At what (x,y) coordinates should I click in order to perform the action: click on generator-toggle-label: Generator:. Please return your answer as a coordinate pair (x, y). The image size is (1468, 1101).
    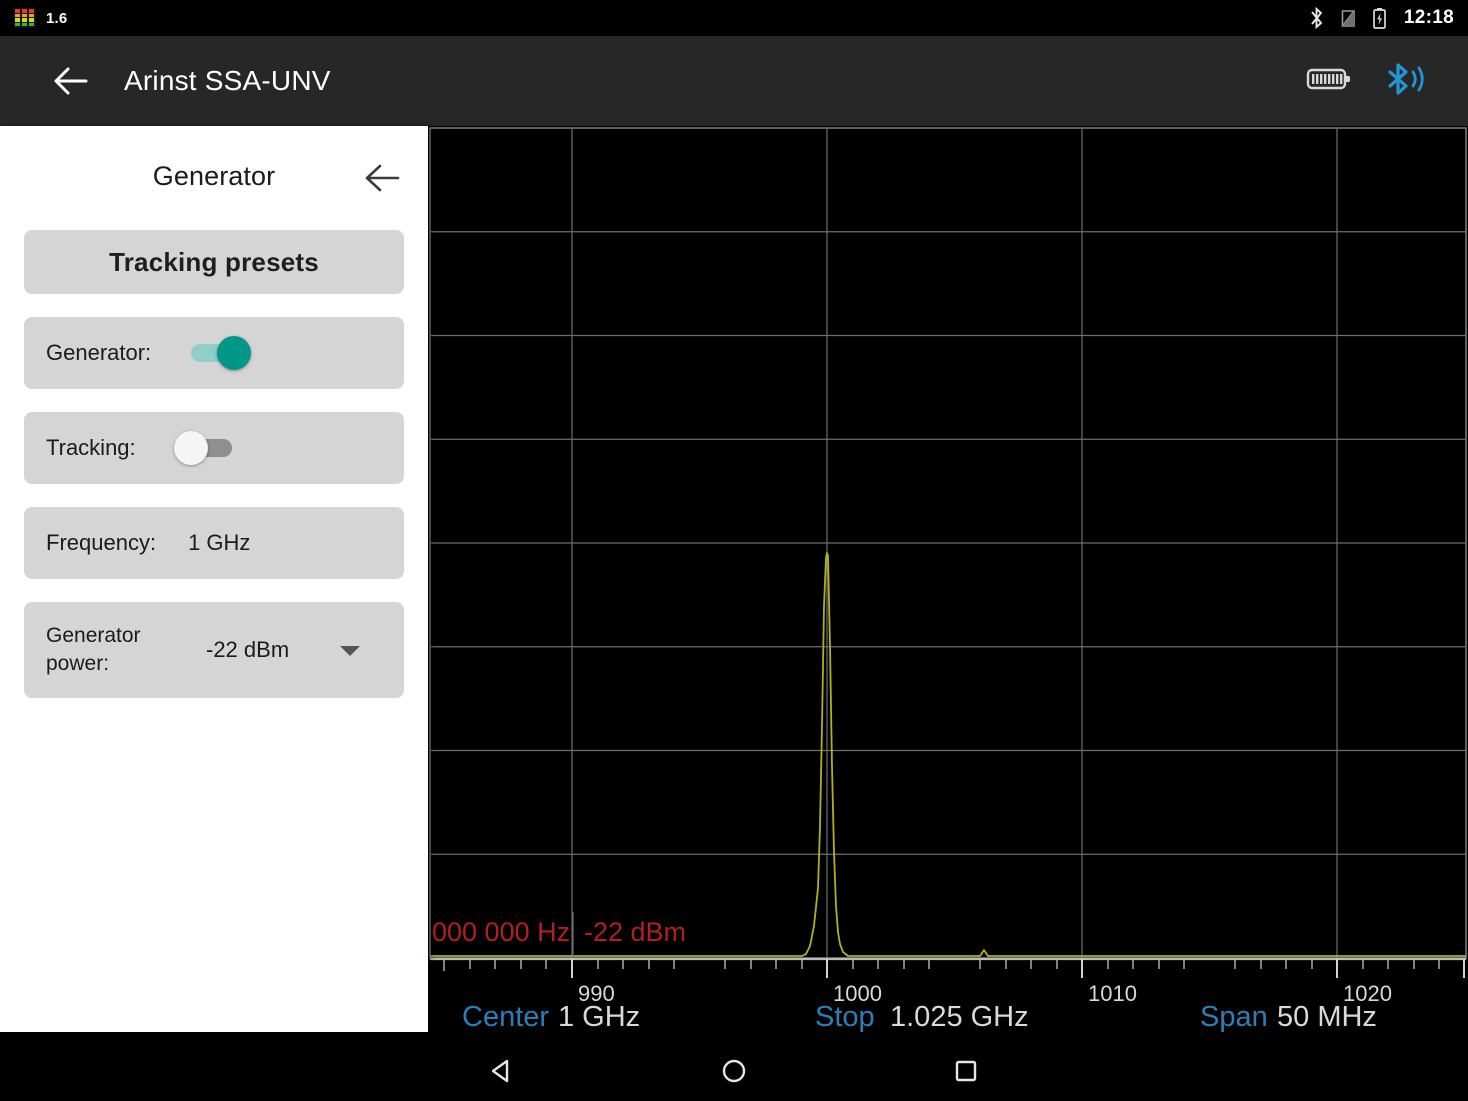
    Looking at the image, I should click on (99, 352).